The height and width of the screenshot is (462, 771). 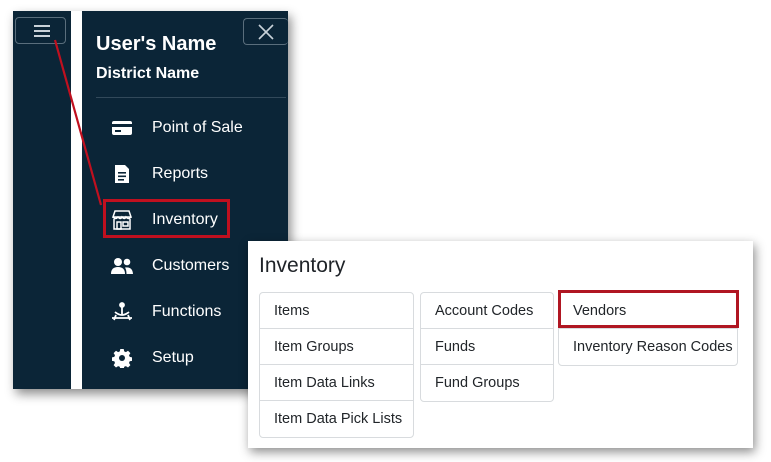 I want to click on sidebar-item-reports: Reports, so click(x=197, y=174).